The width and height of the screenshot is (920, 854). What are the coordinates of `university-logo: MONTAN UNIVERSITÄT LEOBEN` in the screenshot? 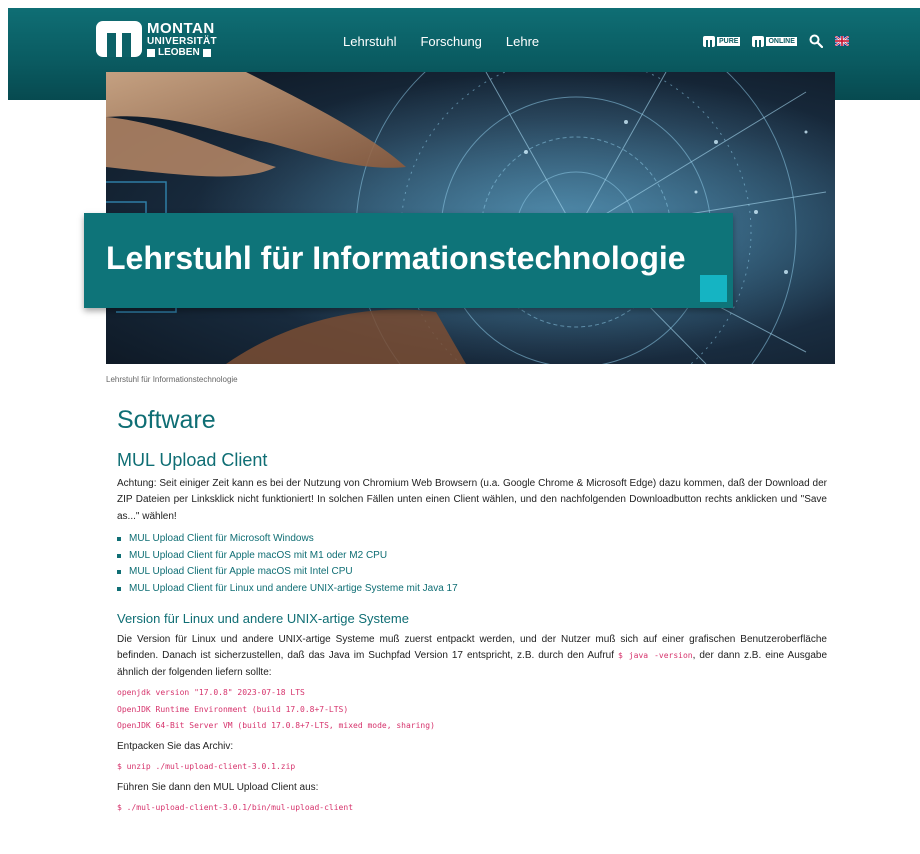 It's located at (161, 39).